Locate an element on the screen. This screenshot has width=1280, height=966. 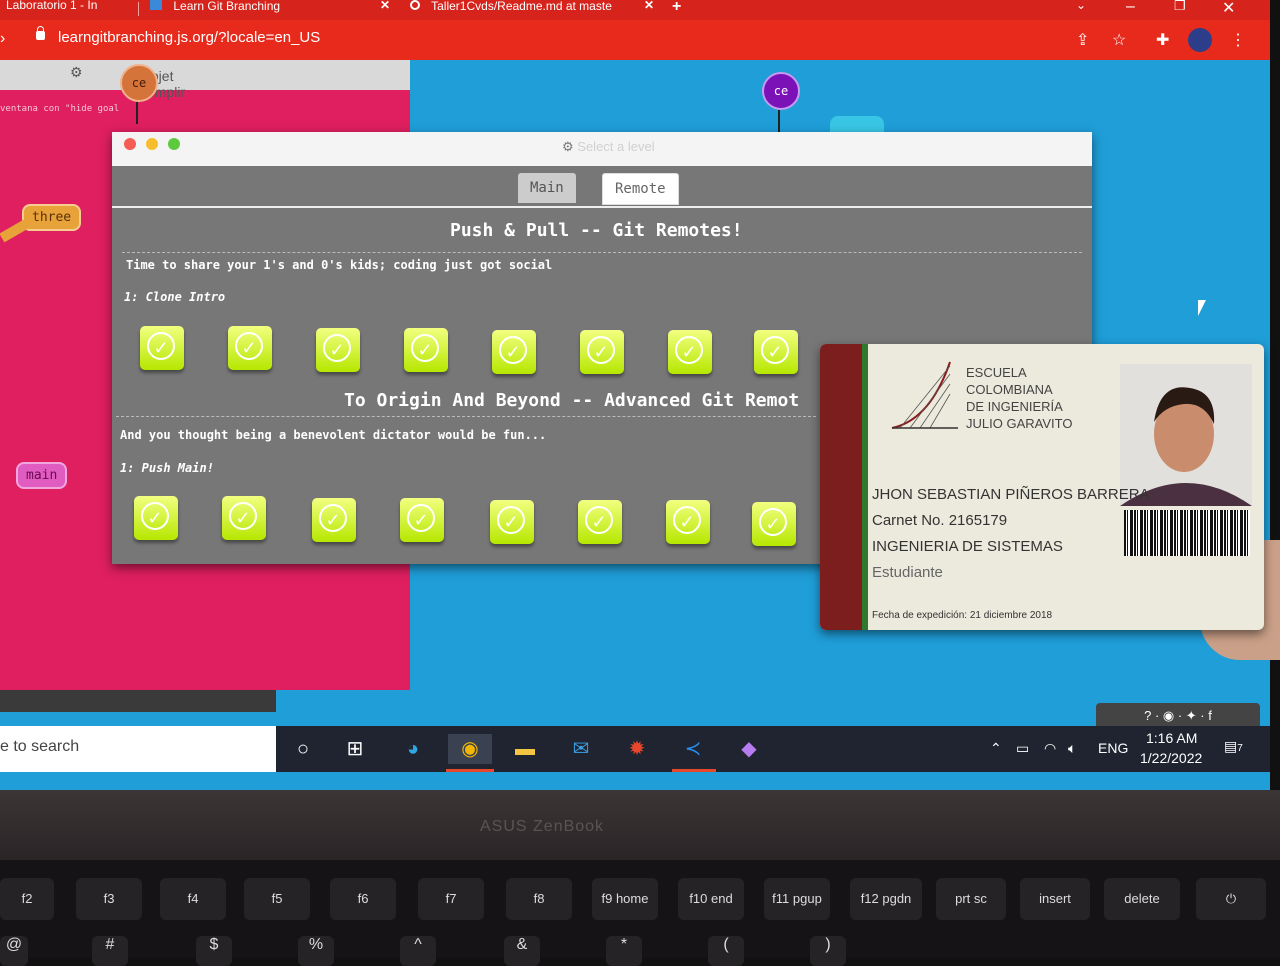
extensions-icon: ✚ is located at coordinates (1162, 40).